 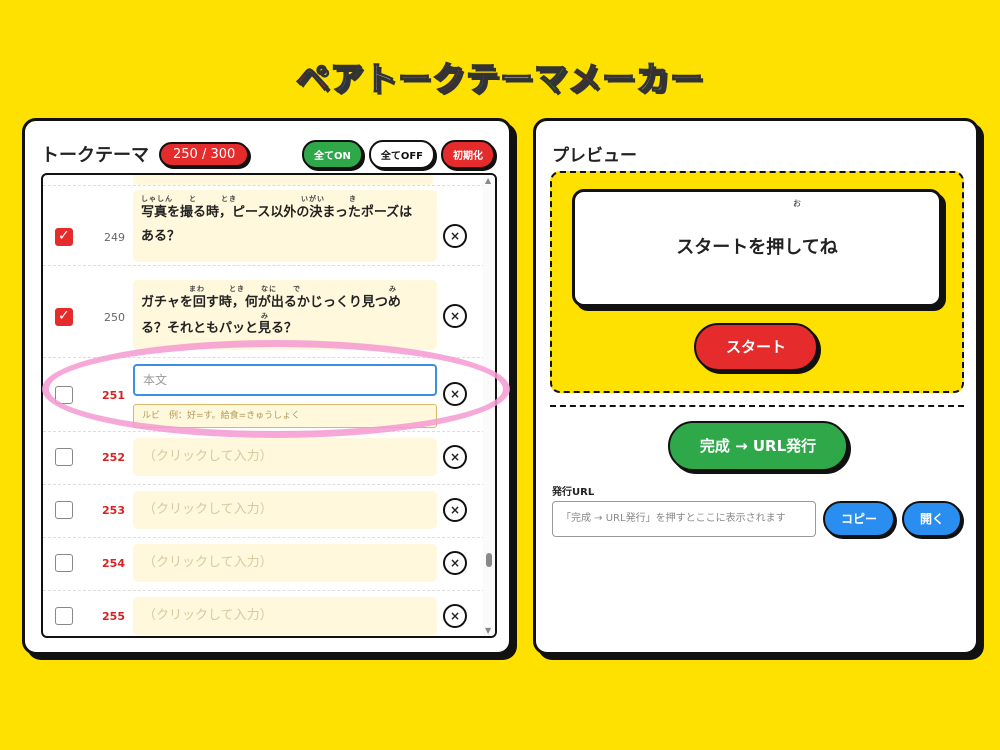 What do you see at coordinates (312, 78) in the screenshot?
I see `title-letter: ペ` at bounding box center [312, 78].